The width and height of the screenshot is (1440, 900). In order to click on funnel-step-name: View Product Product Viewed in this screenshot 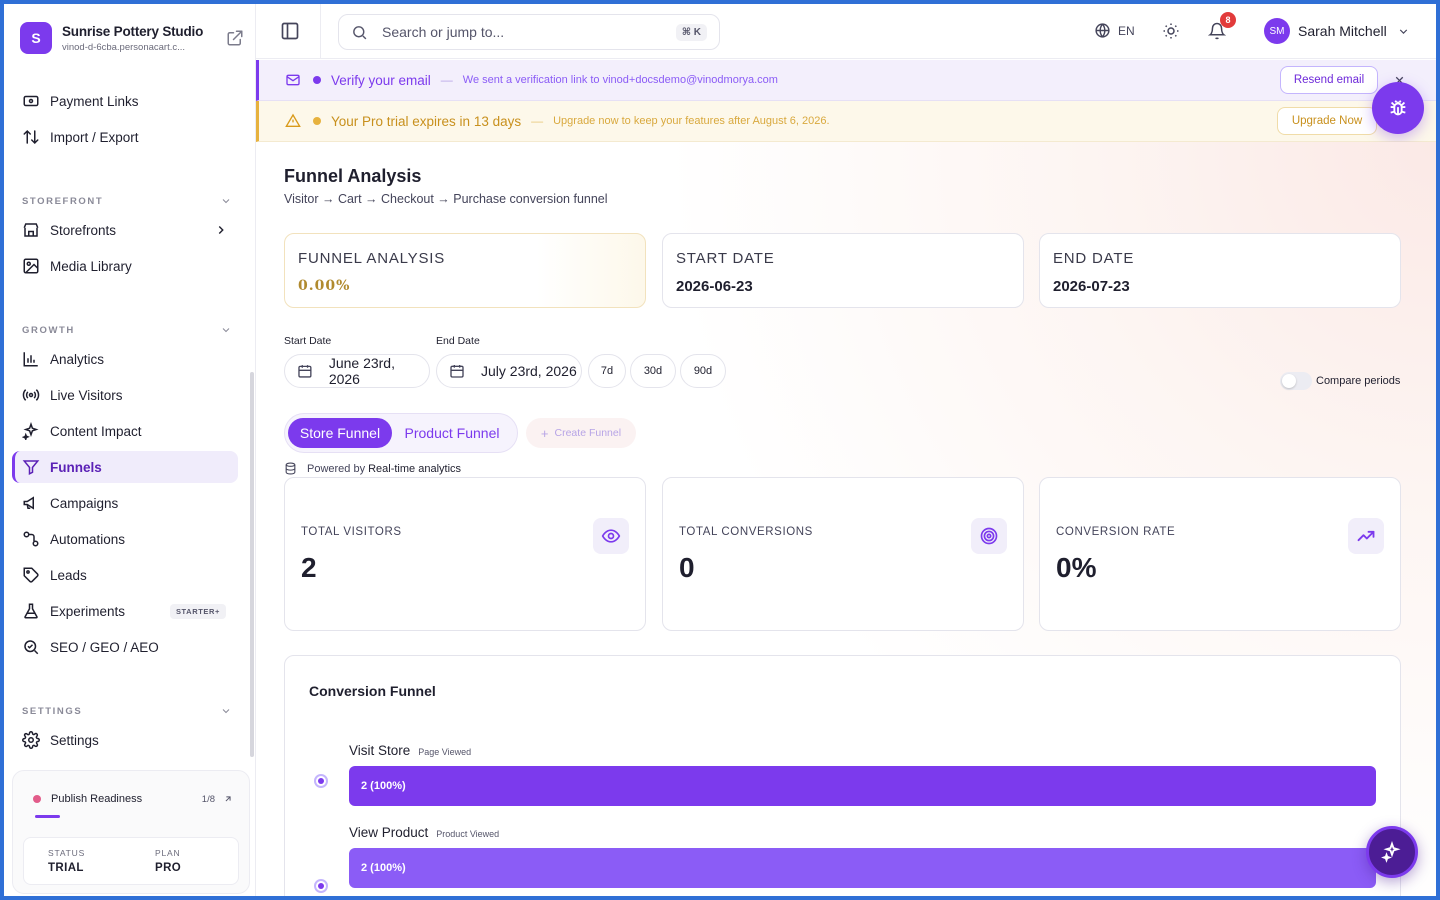, I will do `click(424, 832)`.